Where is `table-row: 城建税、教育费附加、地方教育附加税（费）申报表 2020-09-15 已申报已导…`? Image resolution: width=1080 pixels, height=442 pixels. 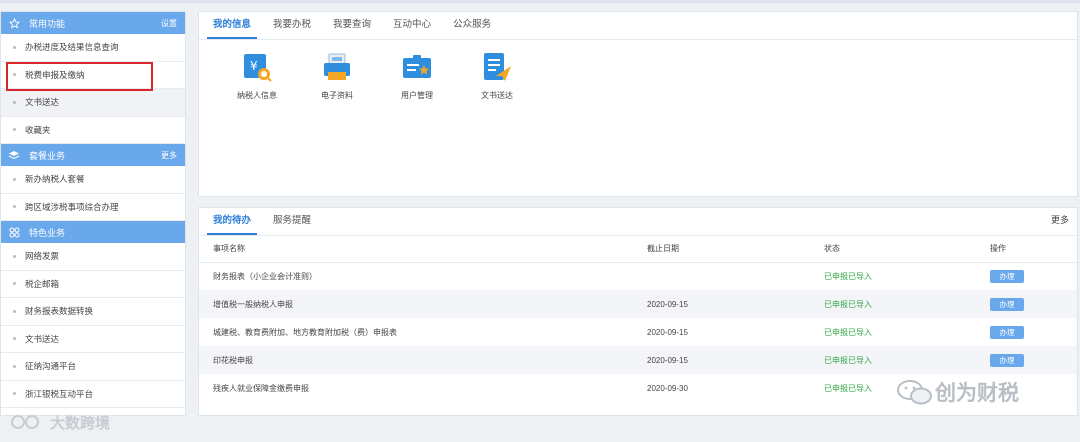 table-row: 城建税、教育费附加、地方教育附加税（费）申报表 2020-09-15 已申报已导… is located at coordinates (638, 332).